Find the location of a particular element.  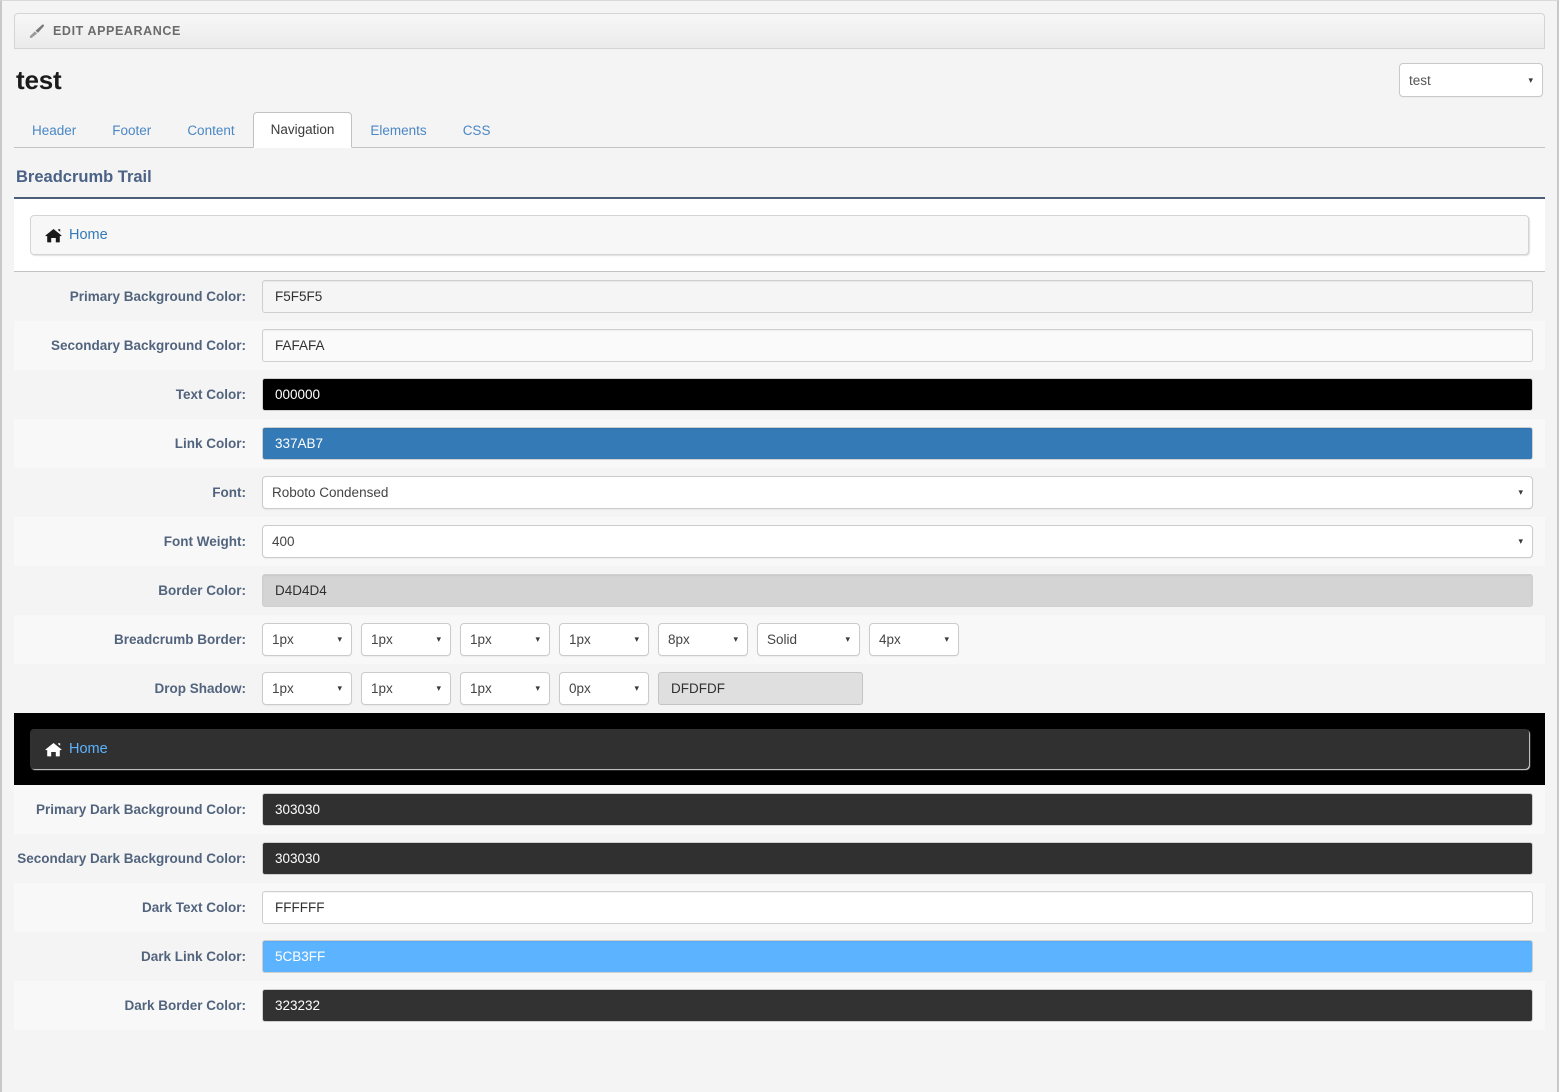

select-breadcrumb-border-left: 1px ▾ is located at coordinates (604, 639).